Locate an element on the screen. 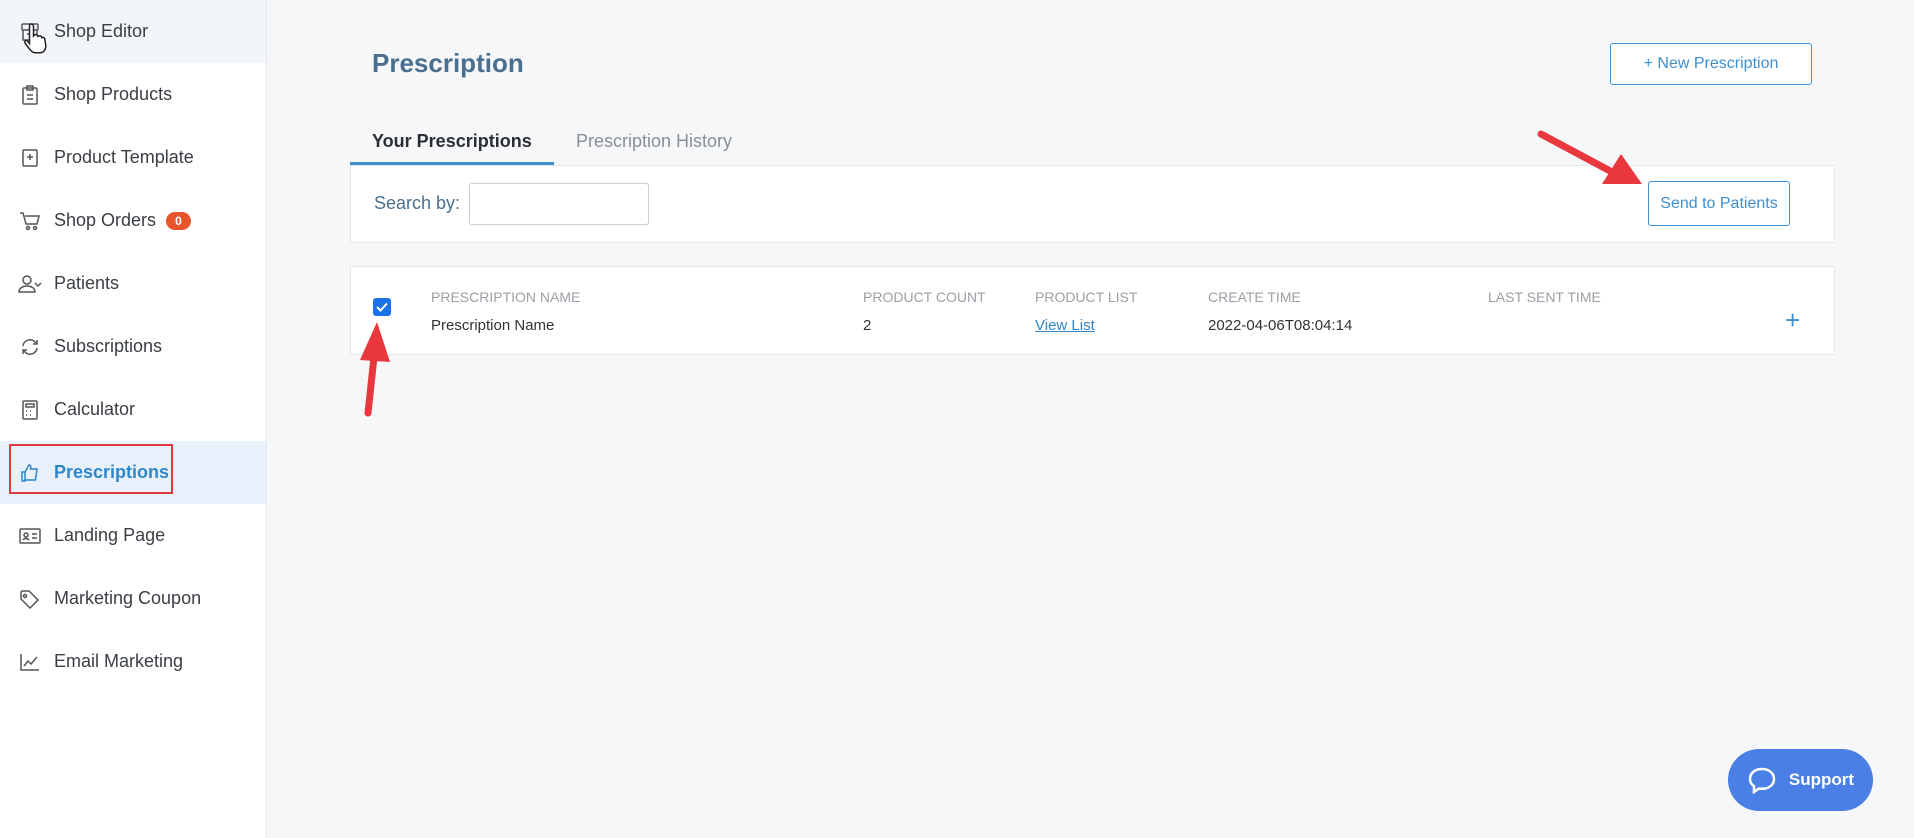 This screenshot has height=838, width=1914. search-panel: Search by: Send to Patients is located at coordinates (1092, 204).